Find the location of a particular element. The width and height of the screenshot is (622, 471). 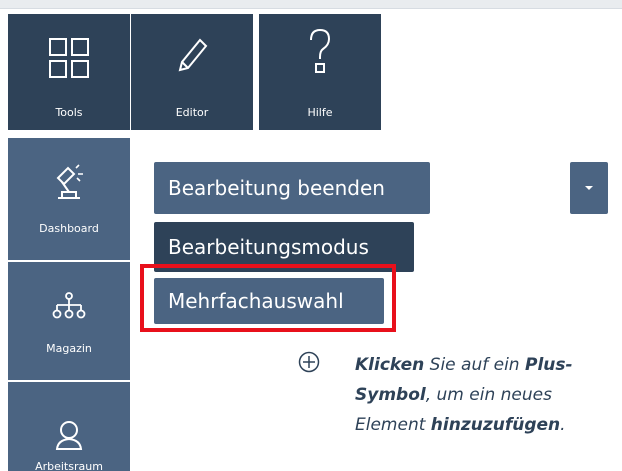

hint-text: Sie auf ein is located at coordinates (474, 365).